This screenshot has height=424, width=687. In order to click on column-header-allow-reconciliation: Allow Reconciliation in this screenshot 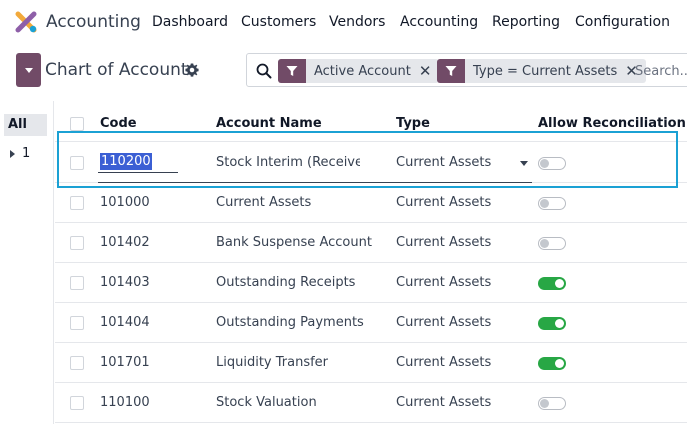, I will do `click(612, 123)`.